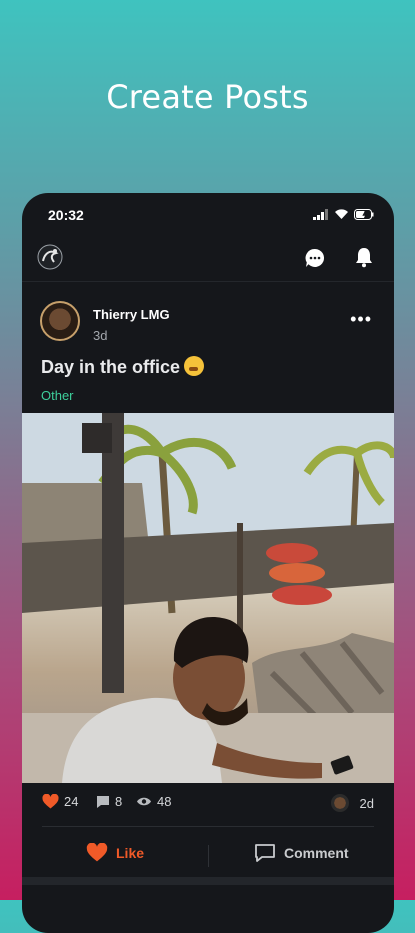 The height and width of the screenshot is (933, 415). I want to click on post-title: Day in the office, so click(111, 367).